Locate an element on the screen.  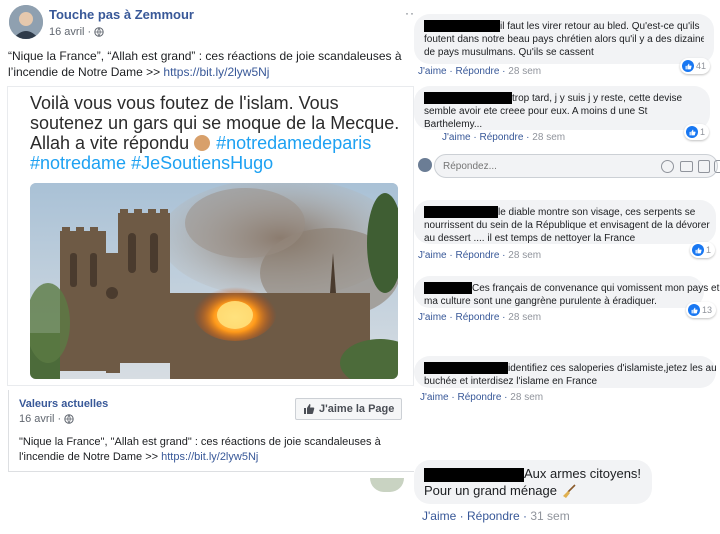
comment-text: Aux armes citoyens! is located at coordinates (583, 473).